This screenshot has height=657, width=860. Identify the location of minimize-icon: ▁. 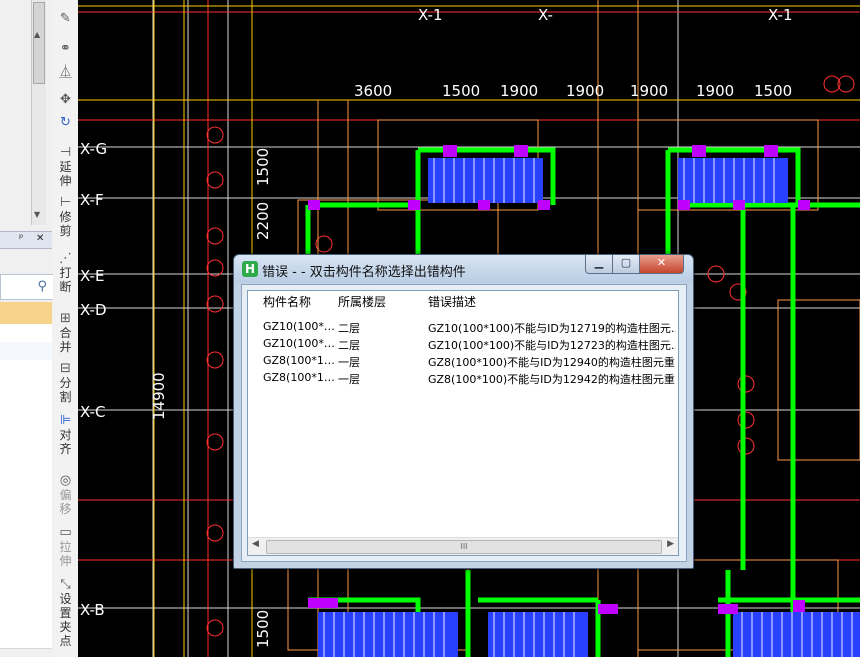
(599, 262).